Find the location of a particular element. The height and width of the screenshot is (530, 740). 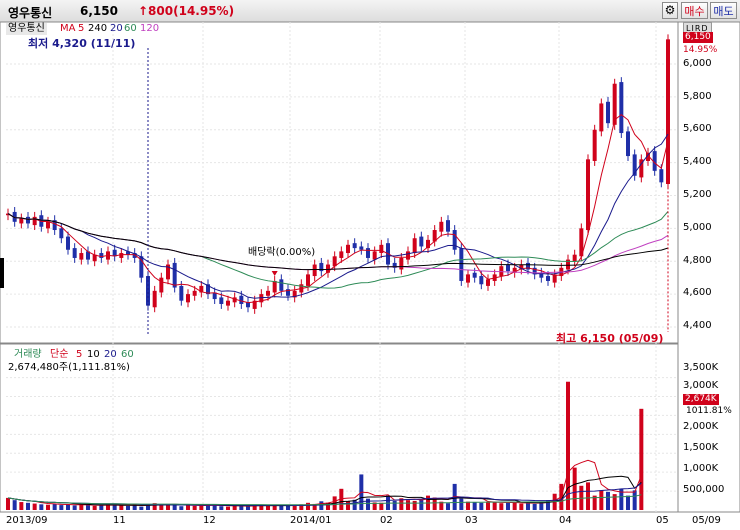

volume-legend-mode: 단순 is located at coordinates (59, 354).